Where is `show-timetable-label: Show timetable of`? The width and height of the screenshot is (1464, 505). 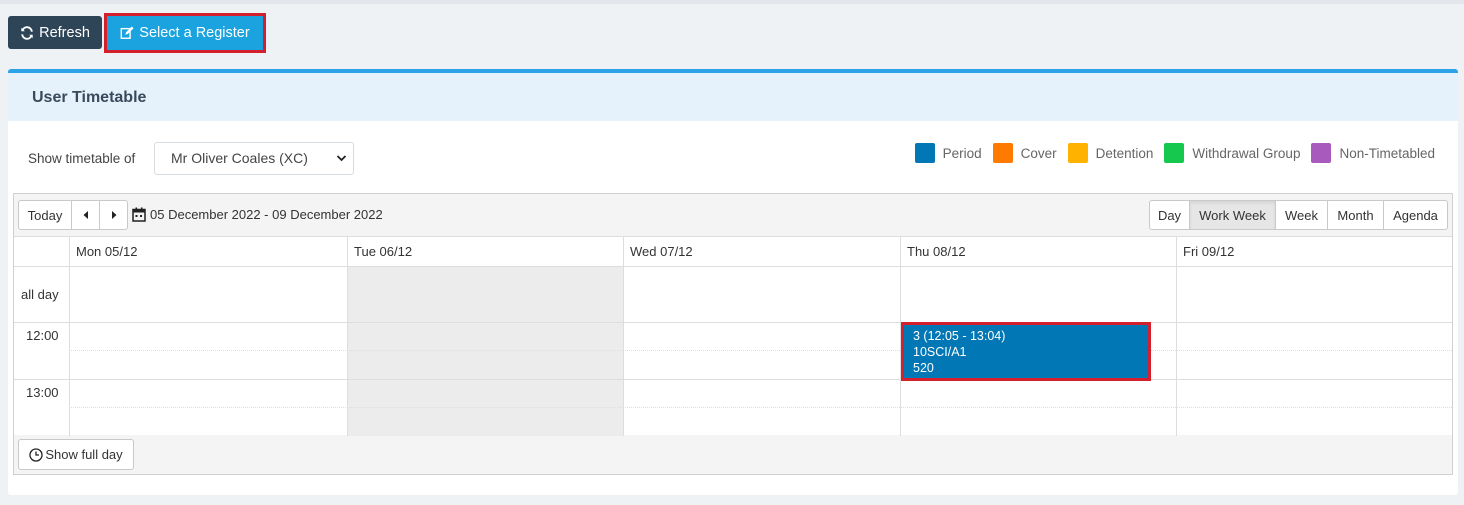
show-timetable-label: Show timetable of is located at coordinates (82, 158).